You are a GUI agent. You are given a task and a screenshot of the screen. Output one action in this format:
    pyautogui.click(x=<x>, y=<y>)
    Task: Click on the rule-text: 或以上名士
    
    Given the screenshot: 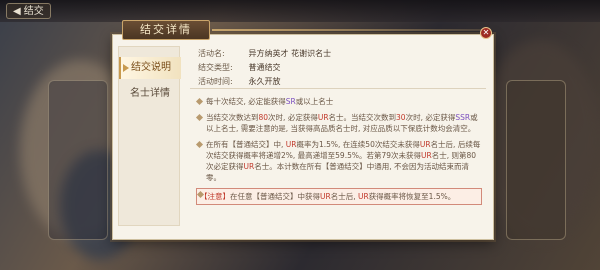 What is the action you would take?
    pyautogui.click(x=314, y=101)
    